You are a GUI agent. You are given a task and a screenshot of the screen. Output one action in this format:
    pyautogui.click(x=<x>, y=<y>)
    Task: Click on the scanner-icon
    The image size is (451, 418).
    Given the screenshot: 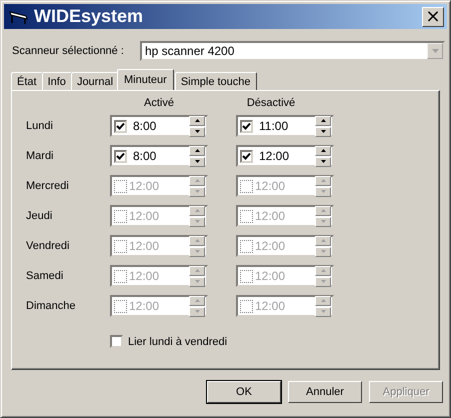 What is the action you would take?
    pyautogui.click(x=19, y=16)
    